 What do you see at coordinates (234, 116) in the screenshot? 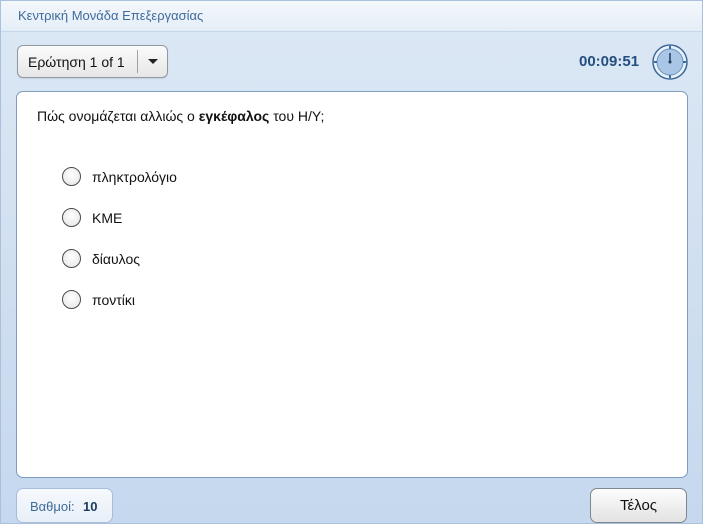
I see `question-text-emphasis: εγκέφαλος` at bounding box center [234, 116].